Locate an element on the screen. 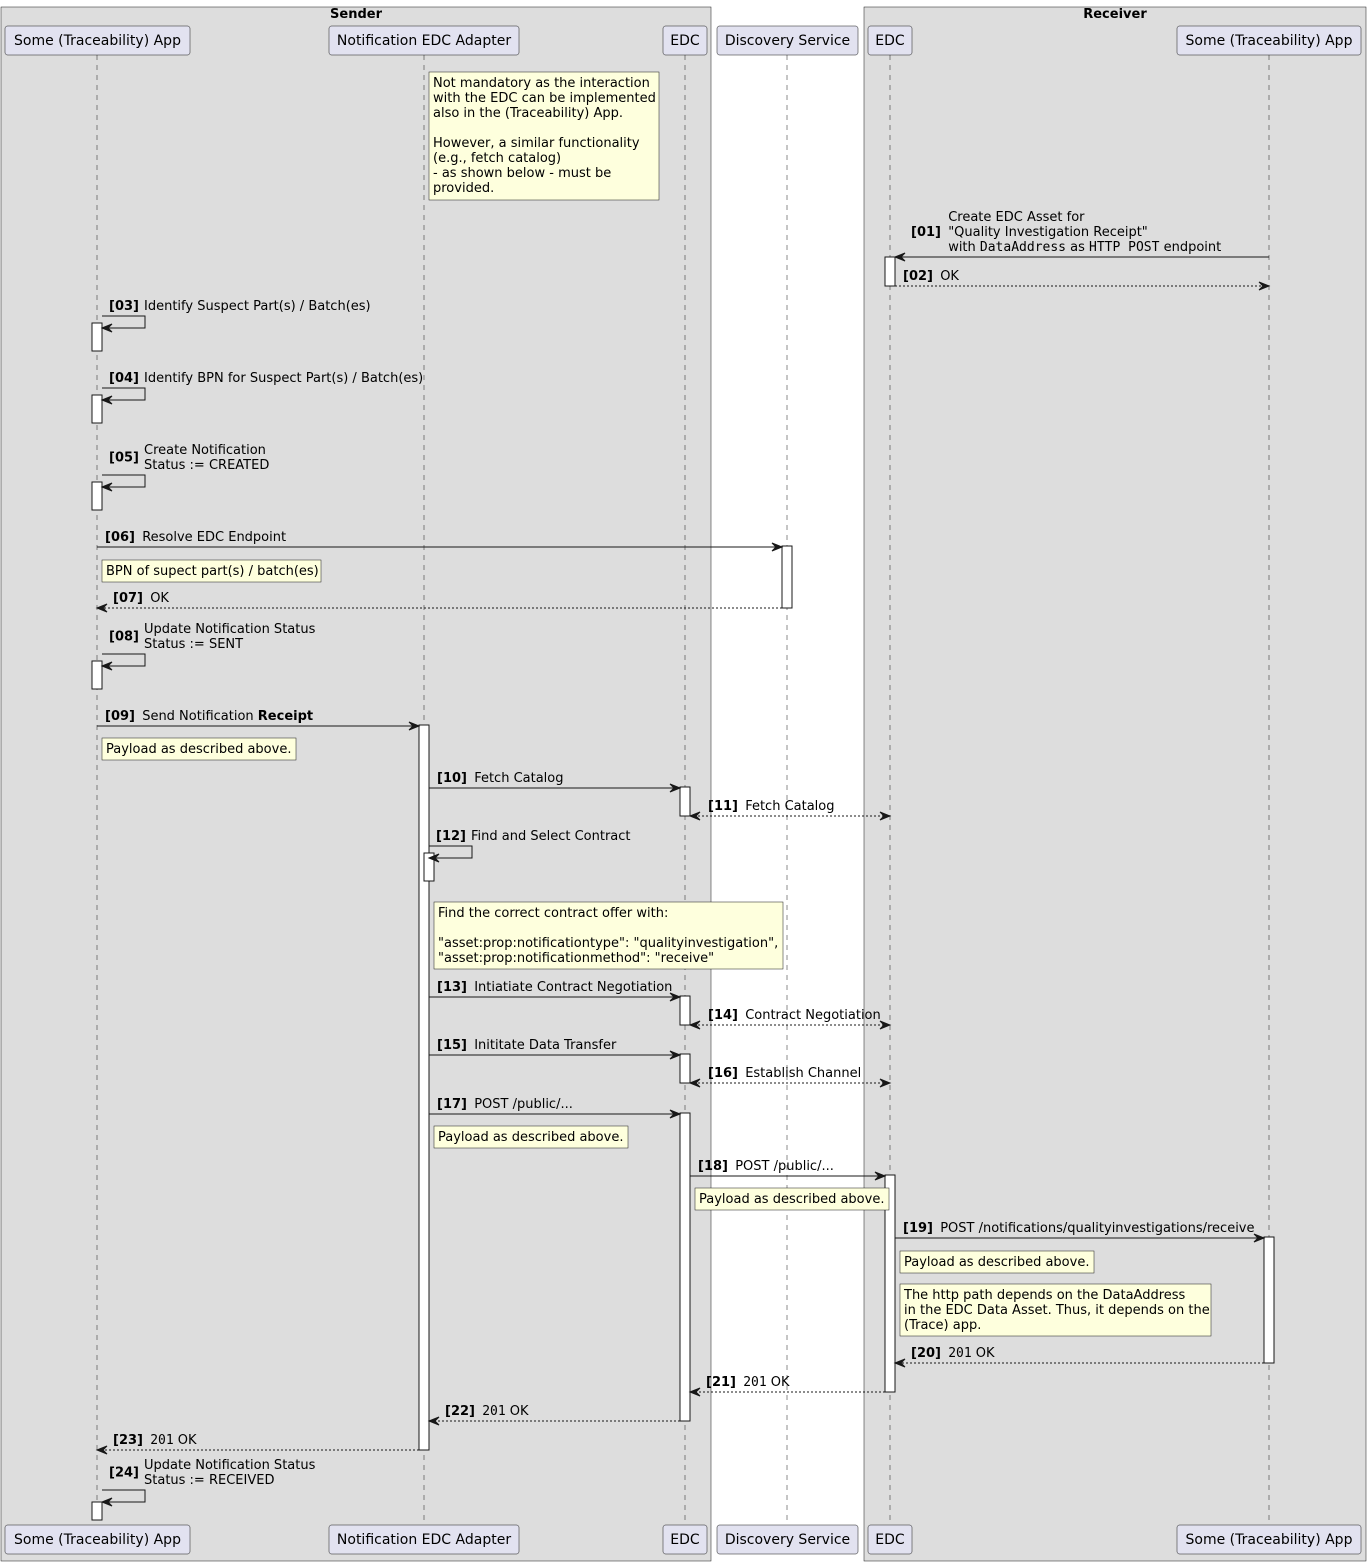 Image resolution: width=1371 pixels, height=1565 pixels. group-title-sender: Sender is located at coordinates (356, 14).